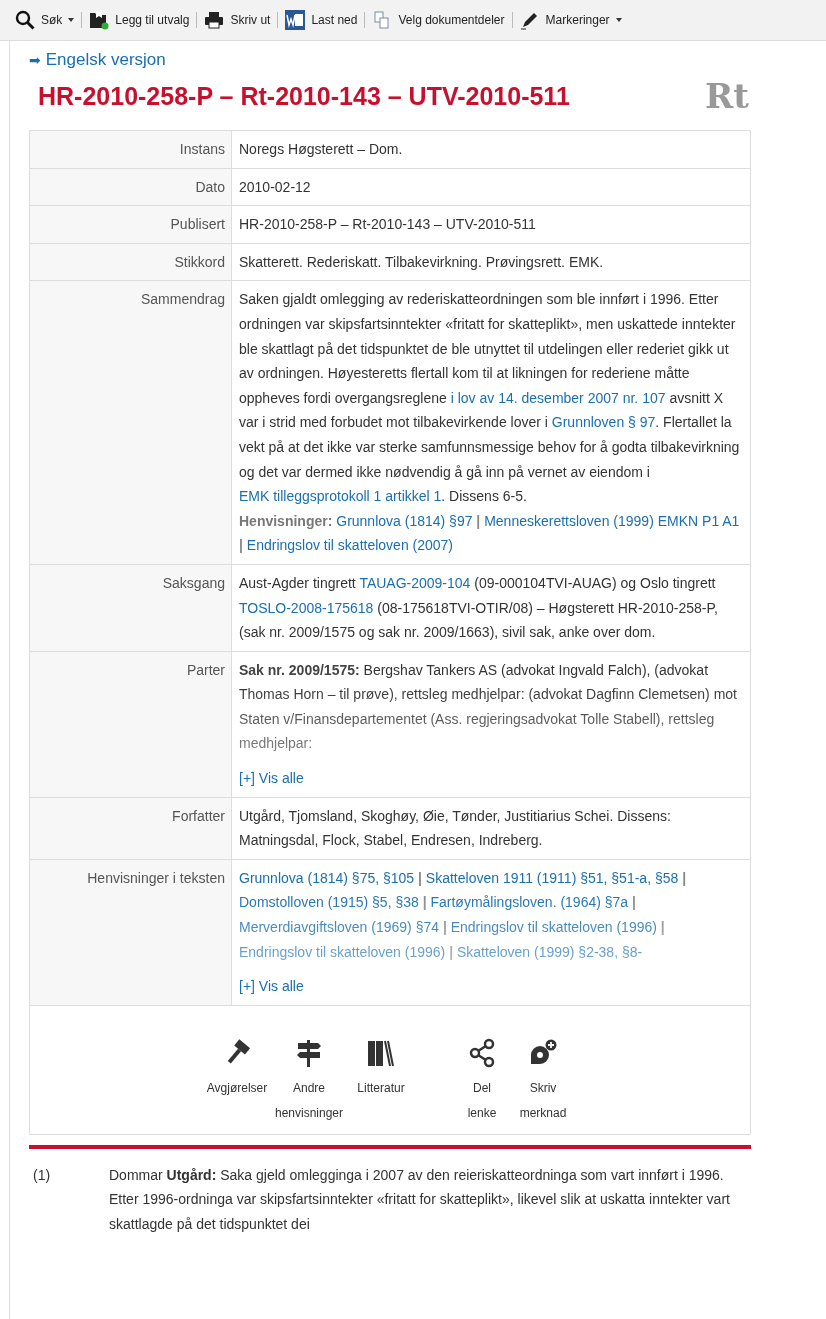  Describe the element at coordinates (214, 20) in the screenshot. I see `printer-icon` at that location.